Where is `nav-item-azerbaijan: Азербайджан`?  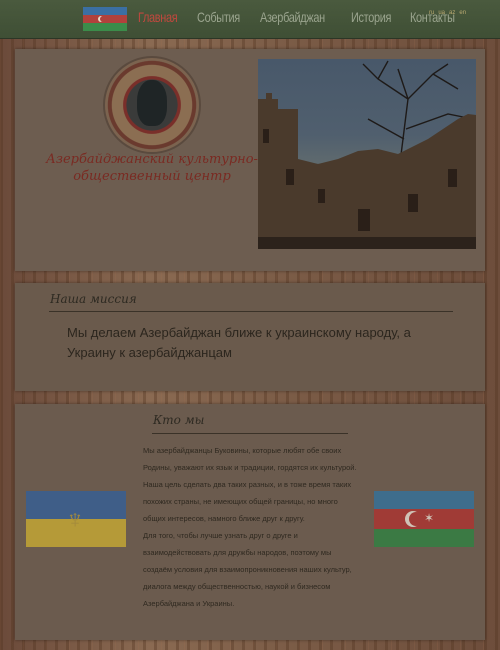
nav-item-azerbaijan: Азербайджан is located at coordinates (292, 17).